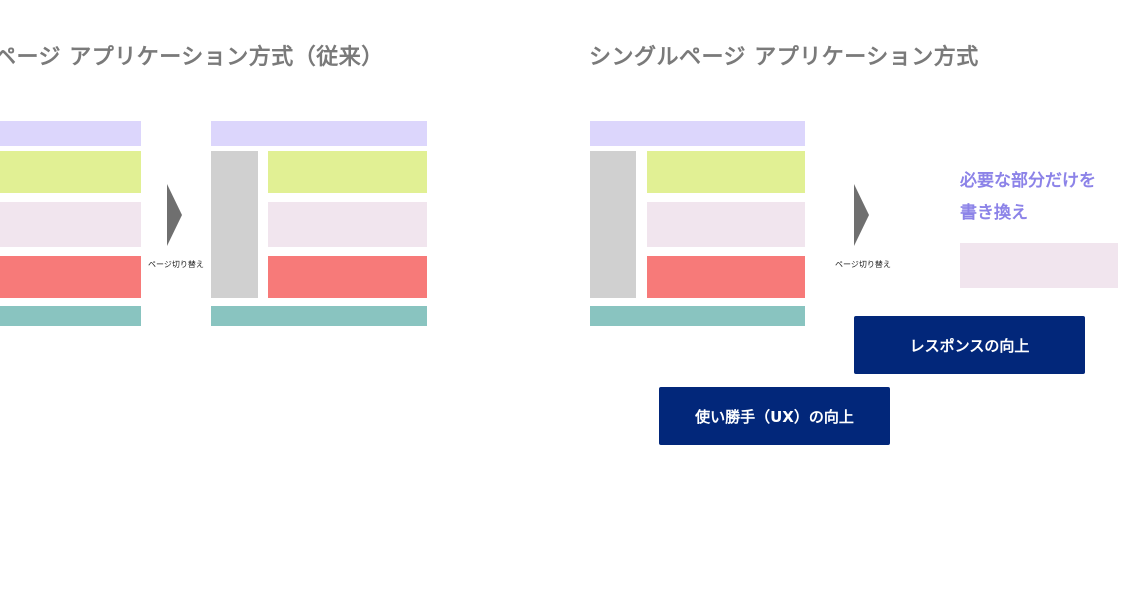 This screenshot has width=1134, height=615. I want to click on left-page-before-header, so click(70, 133).